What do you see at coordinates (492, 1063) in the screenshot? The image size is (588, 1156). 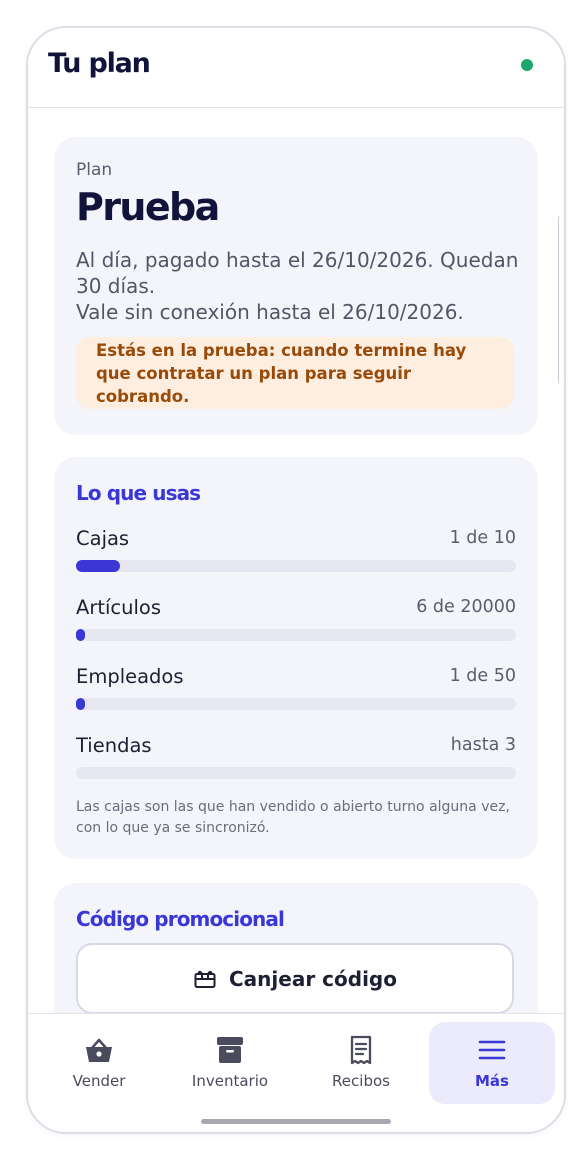 I see `nav-item-mas: Más` at bounding box center [492, 1063].